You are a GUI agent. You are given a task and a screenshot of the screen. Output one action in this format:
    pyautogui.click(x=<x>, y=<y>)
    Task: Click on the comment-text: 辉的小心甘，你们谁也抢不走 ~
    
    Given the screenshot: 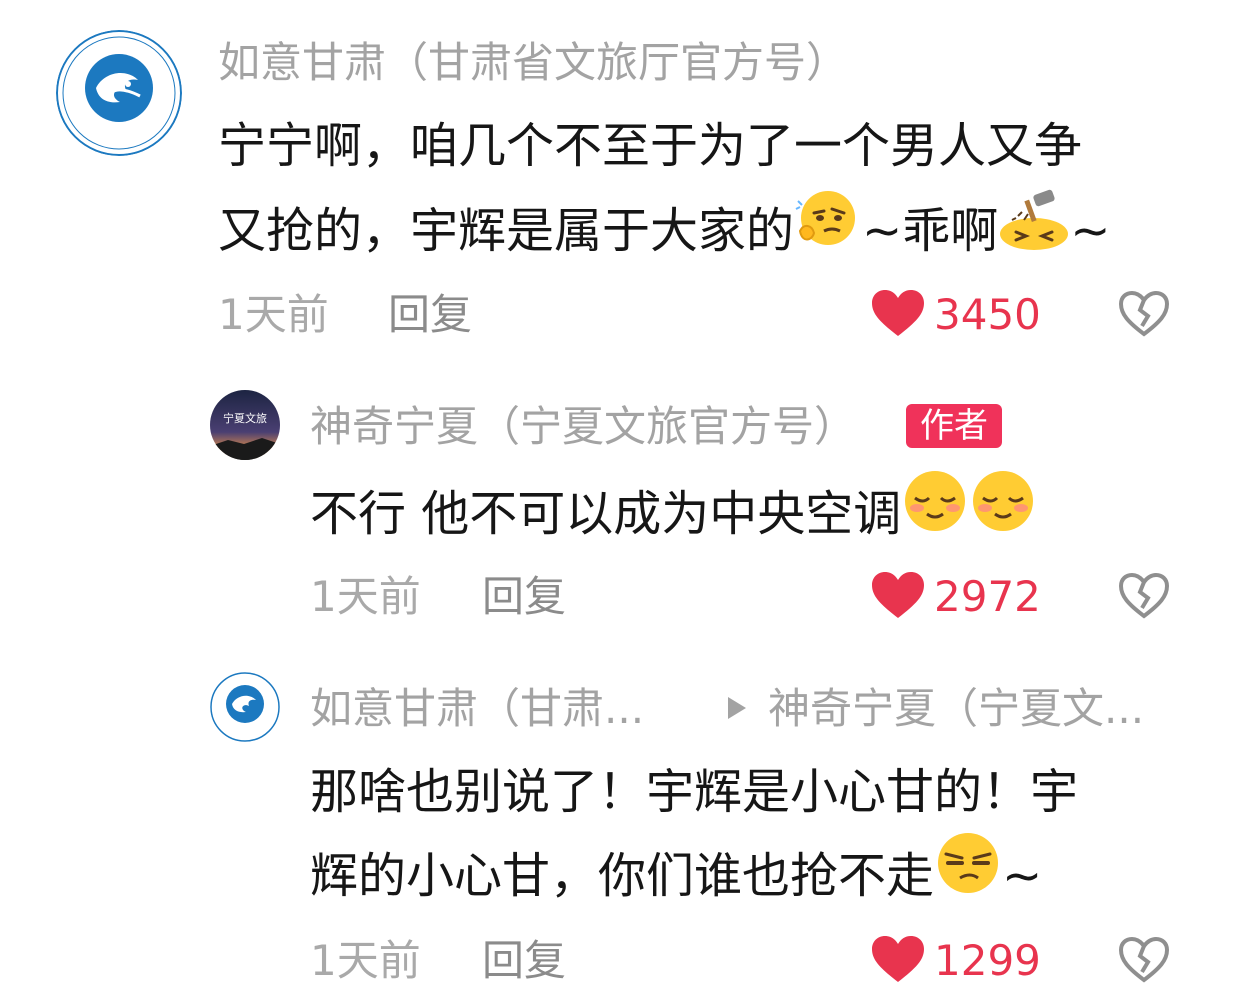 What is the action you would take?
    pyautogui.click(x=676, y=878)
    